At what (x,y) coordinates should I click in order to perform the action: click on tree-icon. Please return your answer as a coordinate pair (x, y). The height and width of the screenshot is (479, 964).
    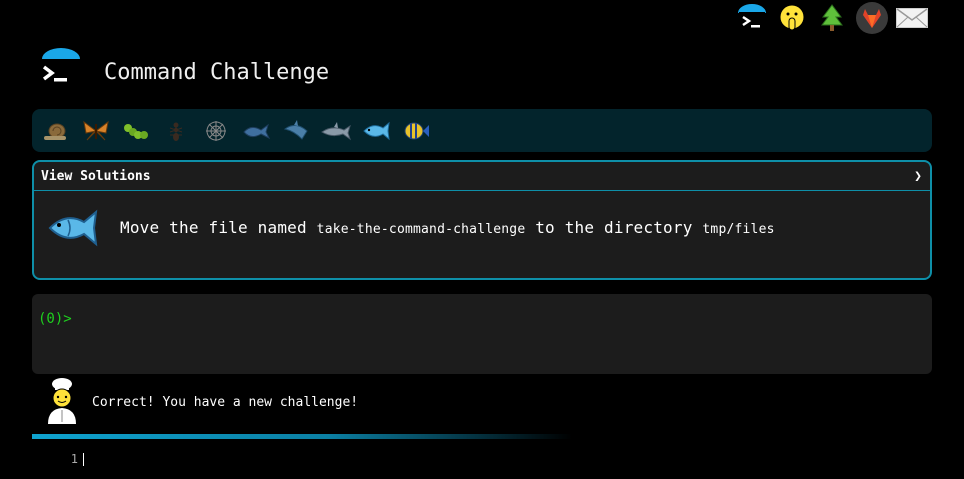
    Looking at the image, I should click on (832, 18).